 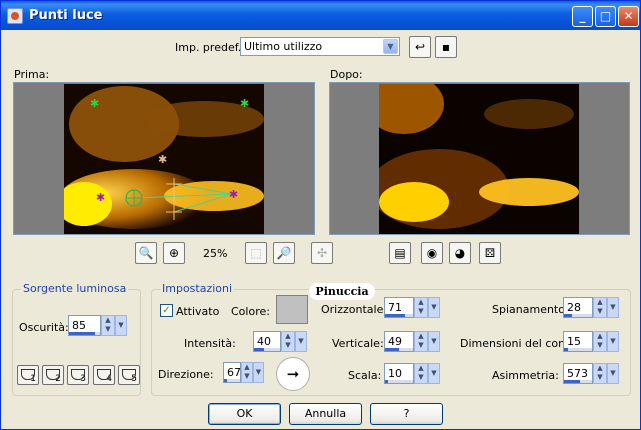 I want to click on asymmetry-value: 573, so click(x=577, y=373).